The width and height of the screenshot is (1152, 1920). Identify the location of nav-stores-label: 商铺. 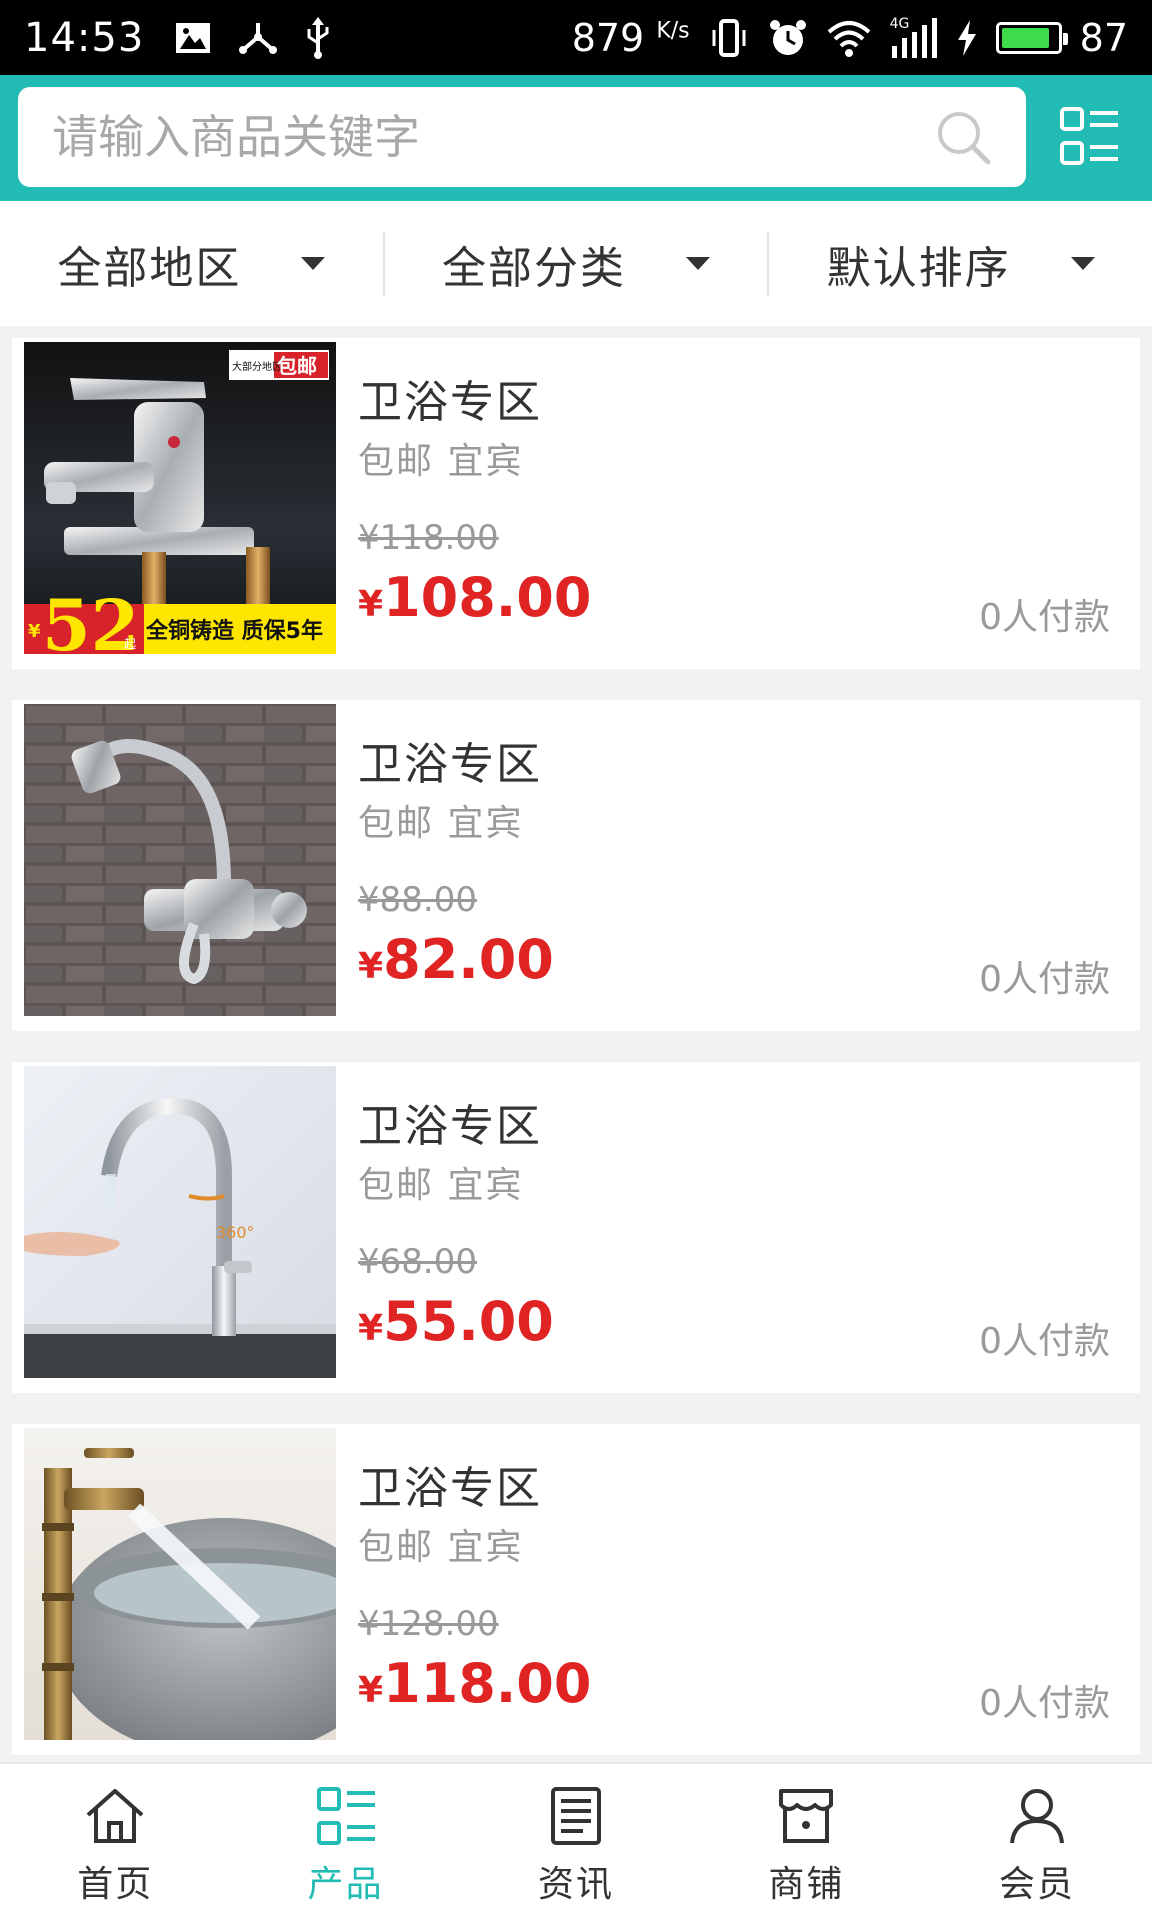
(806, 1884).